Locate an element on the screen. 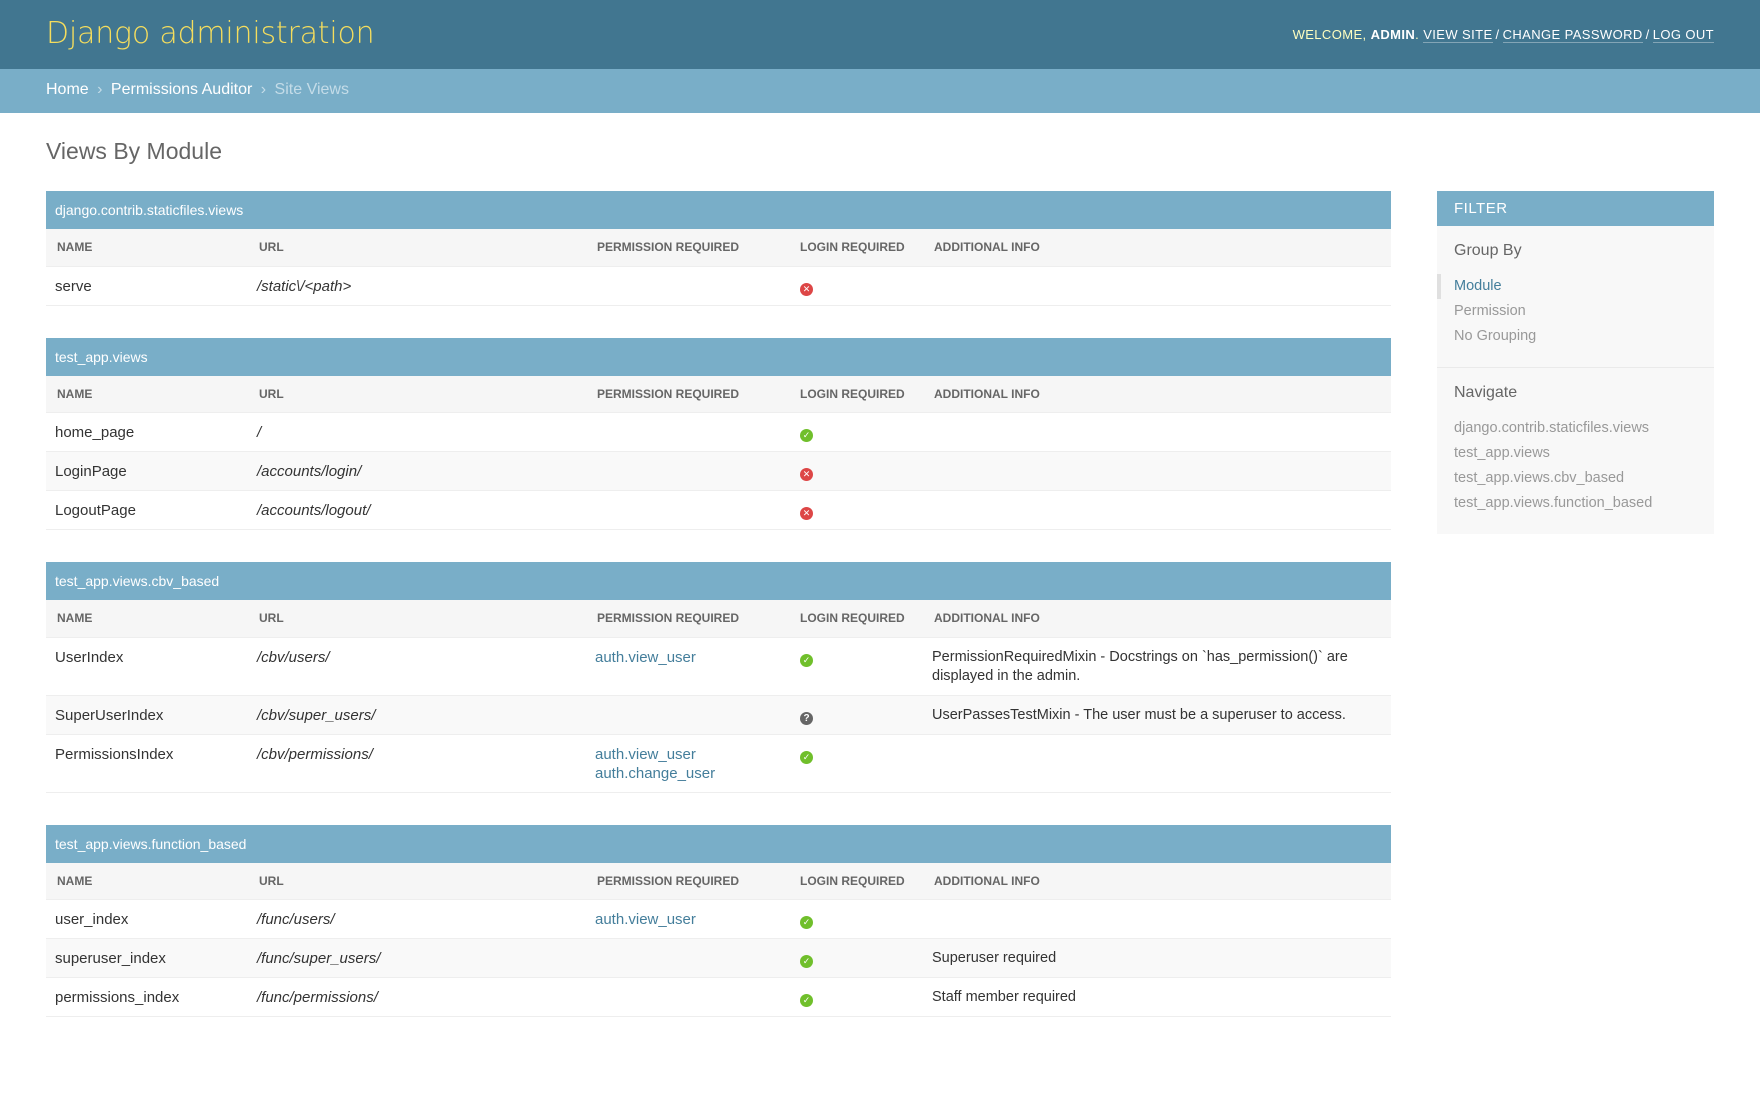 Image resolution: width=1760 pixels, height=1103 pixels. navigate-item: test_app.views.function_based is located at coordinates (1575, 503).